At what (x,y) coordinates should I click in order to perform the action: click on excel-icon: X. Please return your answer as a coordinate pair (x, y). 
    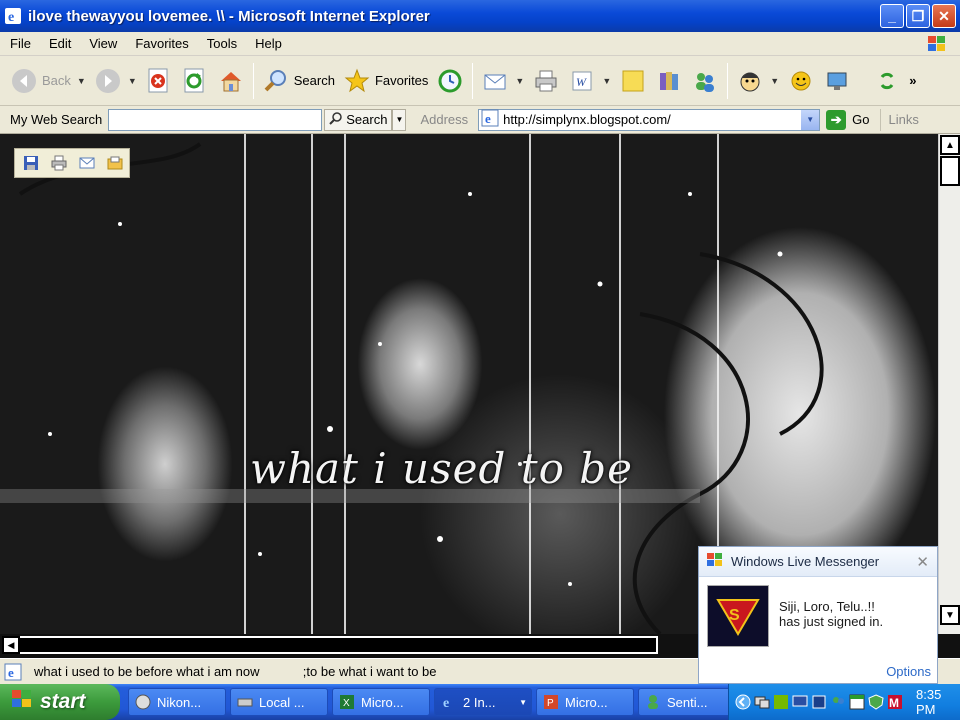
    Looking at the image, I should click on (347, 702).